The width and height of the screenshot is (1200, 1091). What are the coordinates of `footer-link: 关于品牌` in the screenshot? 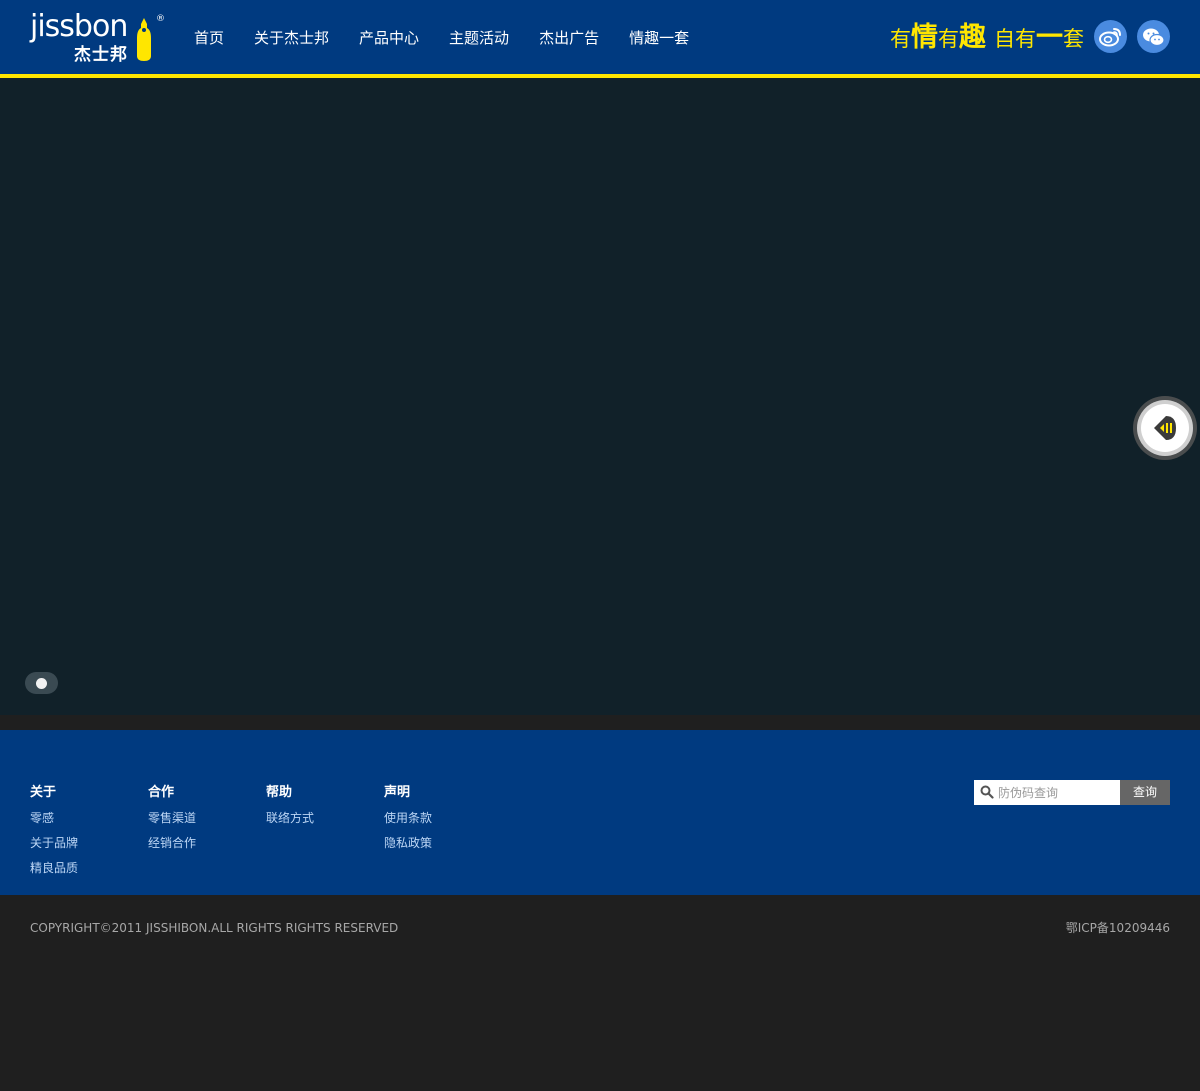 It's located at (54, 843).